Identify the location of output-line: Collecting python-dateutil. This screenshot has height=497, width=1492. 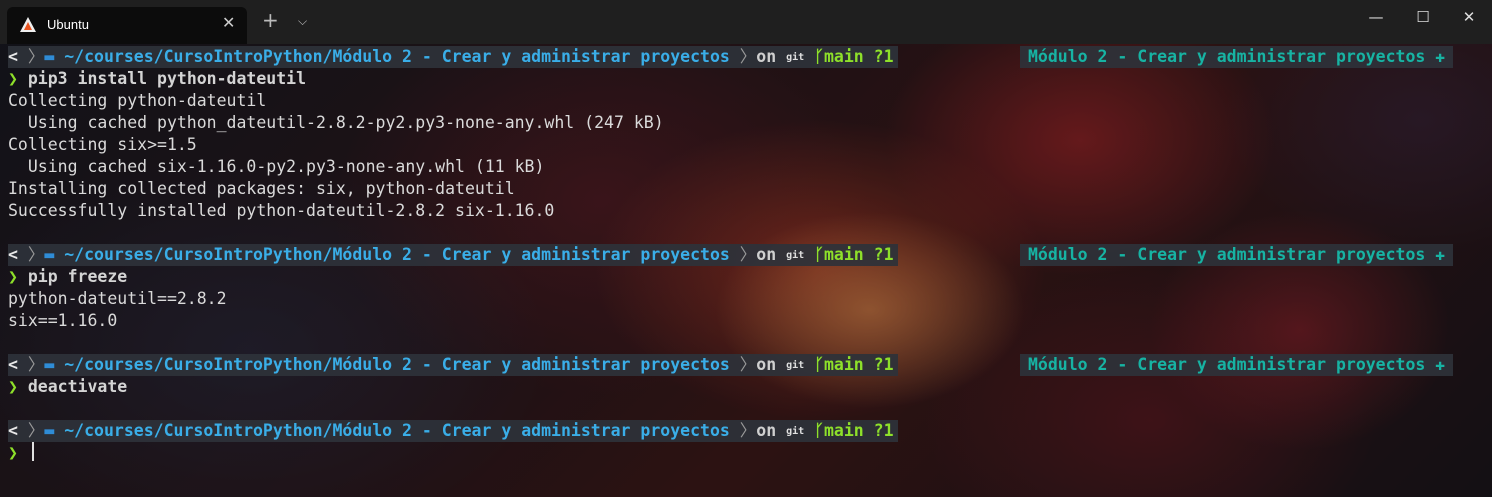
(137, 100).